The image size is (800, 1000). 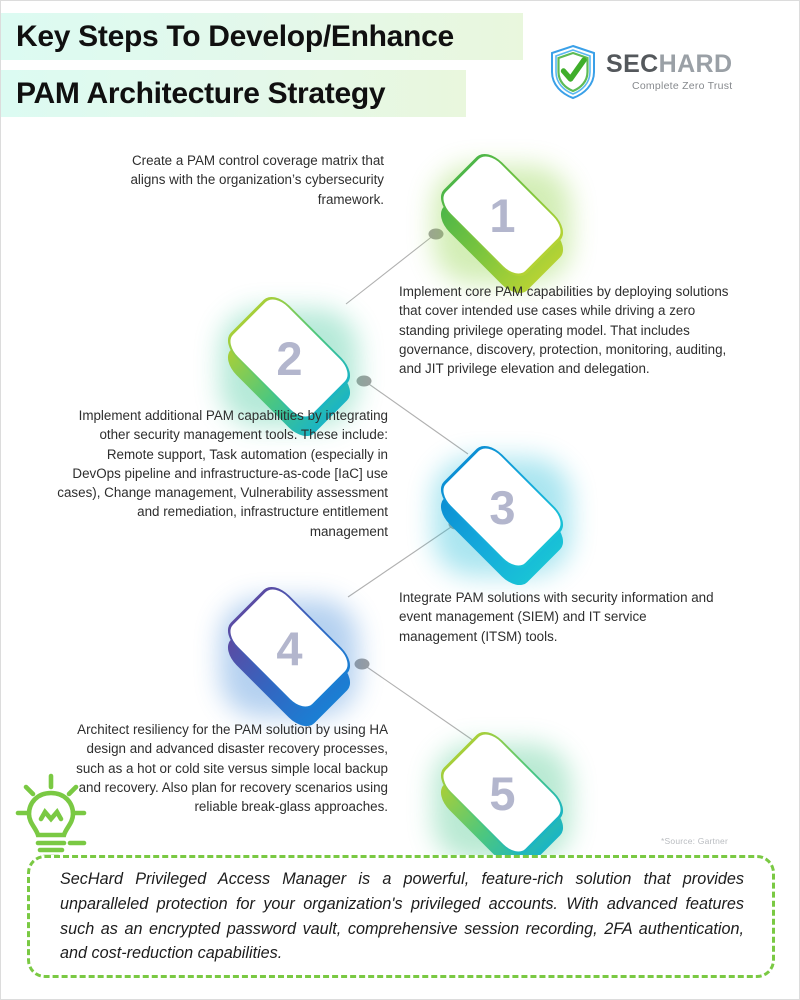 I want to click on logo-wordmark: SECHARD, so click(x=669, y=64).